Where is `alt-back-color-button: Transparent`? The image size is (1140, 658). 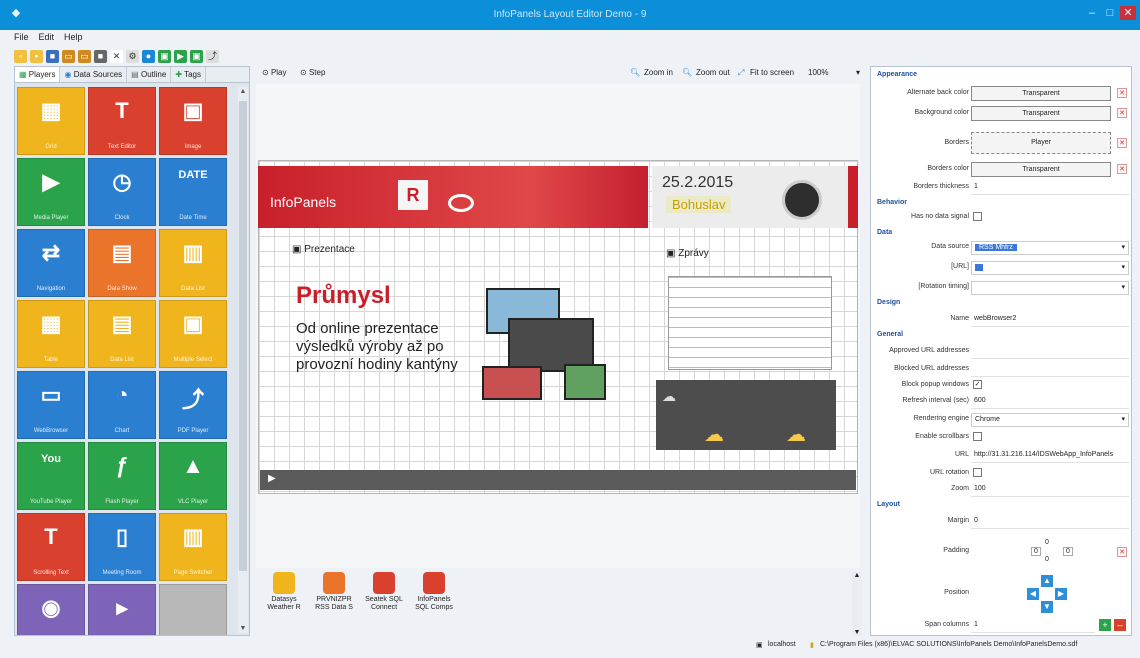 alt-back-color-button: Transparent is located at coordinates (1041, 93).